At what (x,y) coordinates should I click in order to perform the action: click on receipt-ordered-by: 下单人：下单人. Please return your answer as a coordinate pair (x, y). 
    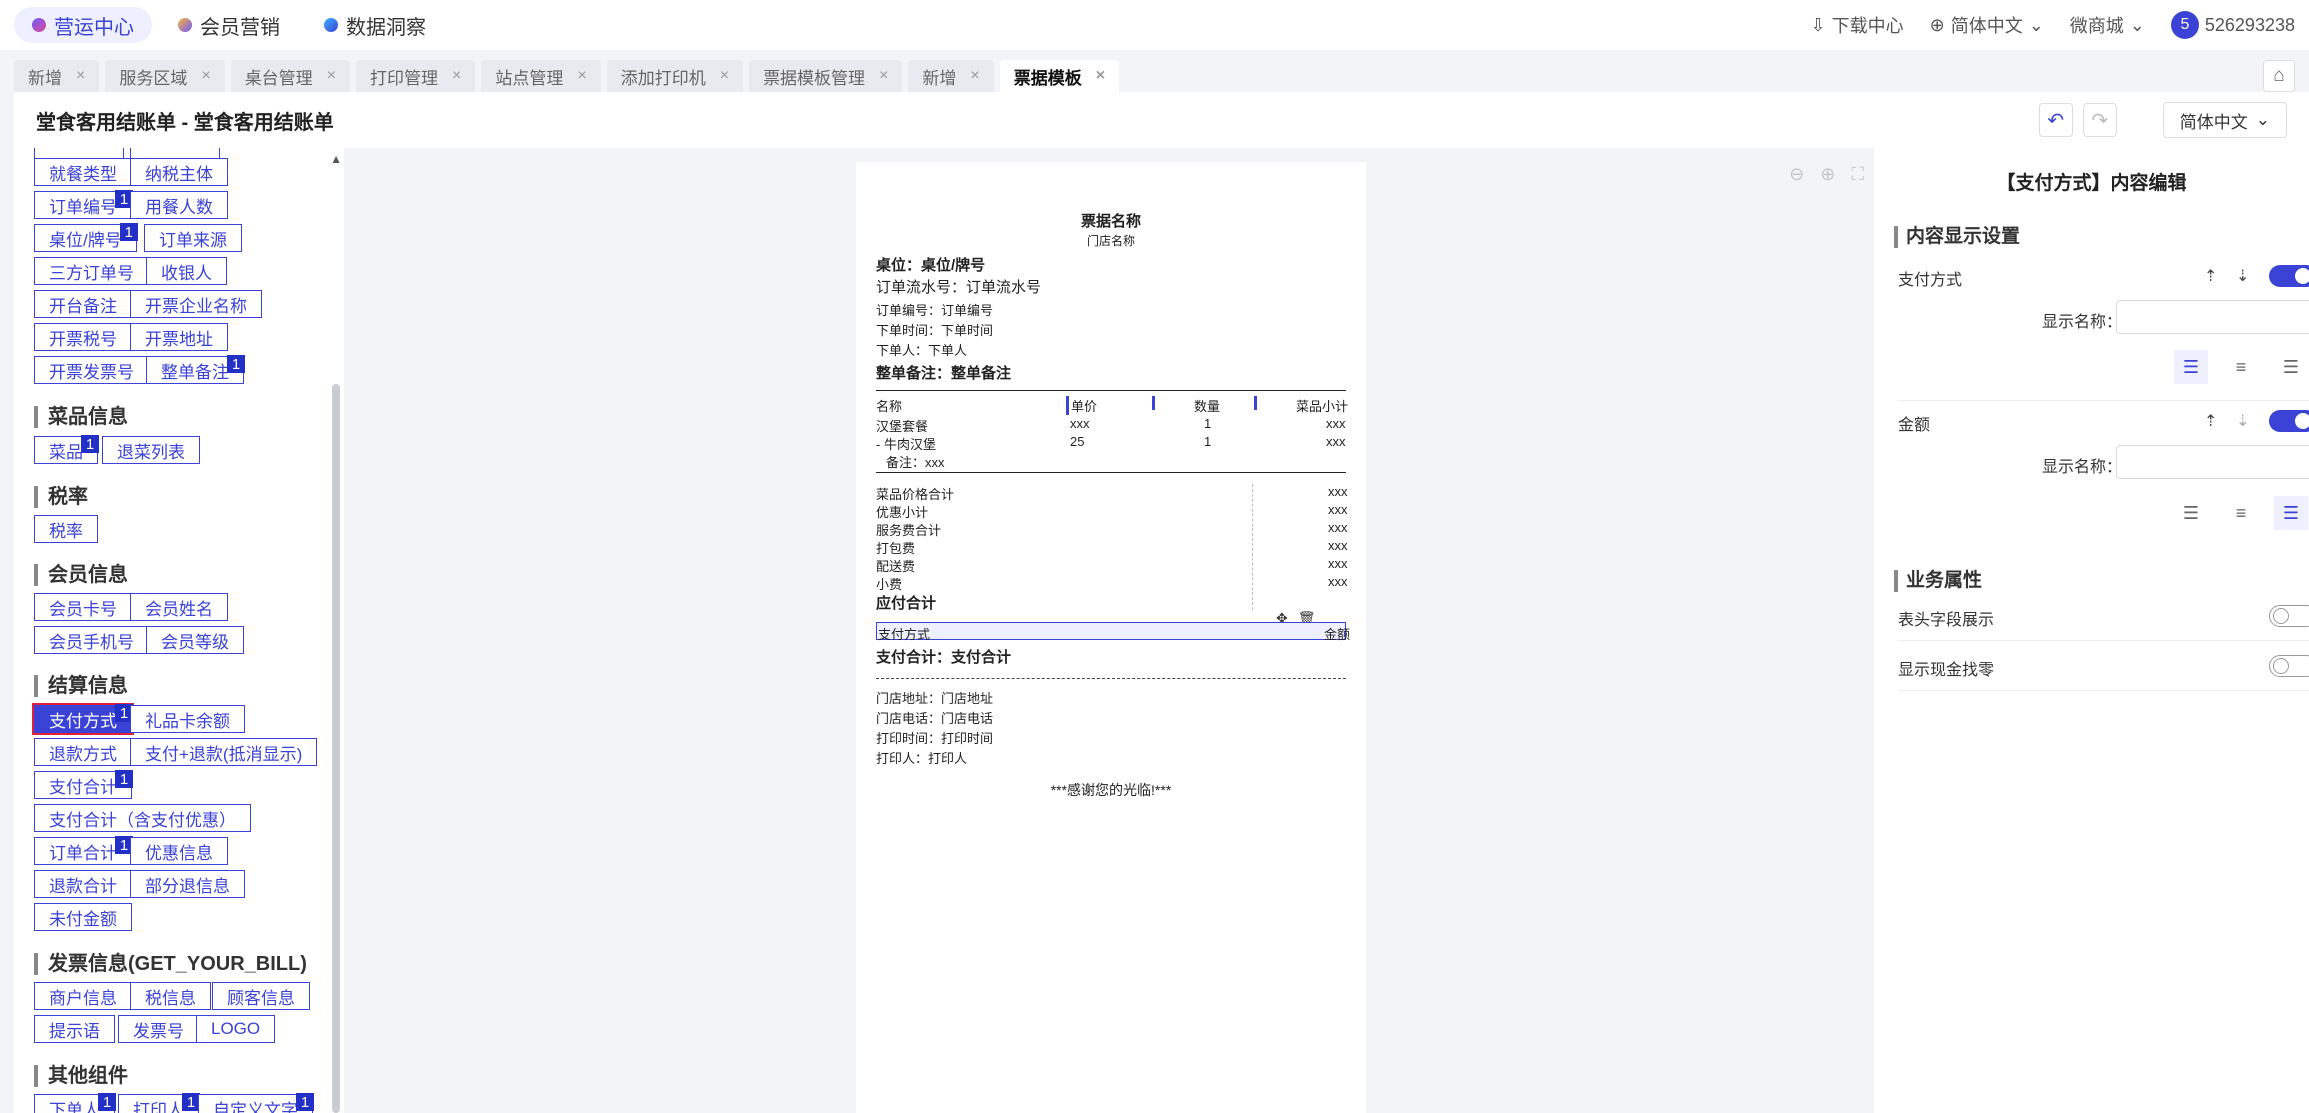
    Looking at the image, I should click on (921, 349).